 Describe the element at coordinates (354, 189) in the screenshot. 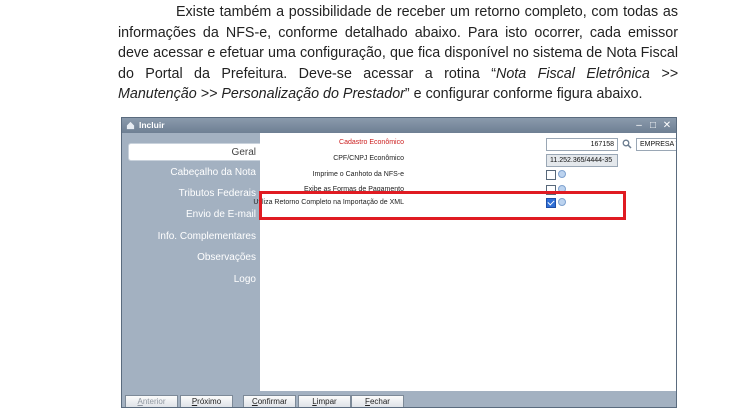

I see `formas-label: Exibe as Formas de Pagamento` at that location.